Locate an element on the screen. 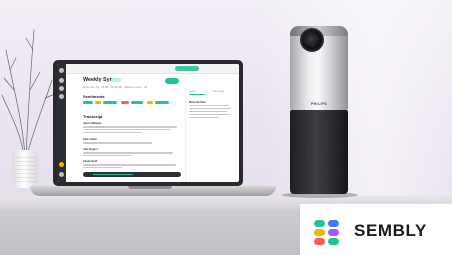  speaker-grille is located at coordinates (319, 152).